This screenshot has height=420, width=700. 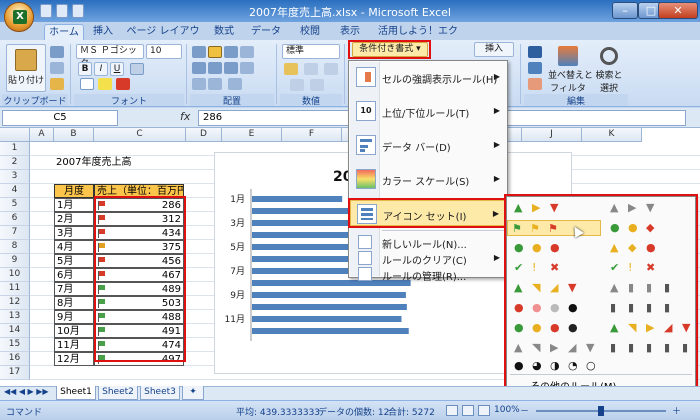 I want to click on column-header: A, so click(x=42, y=135).